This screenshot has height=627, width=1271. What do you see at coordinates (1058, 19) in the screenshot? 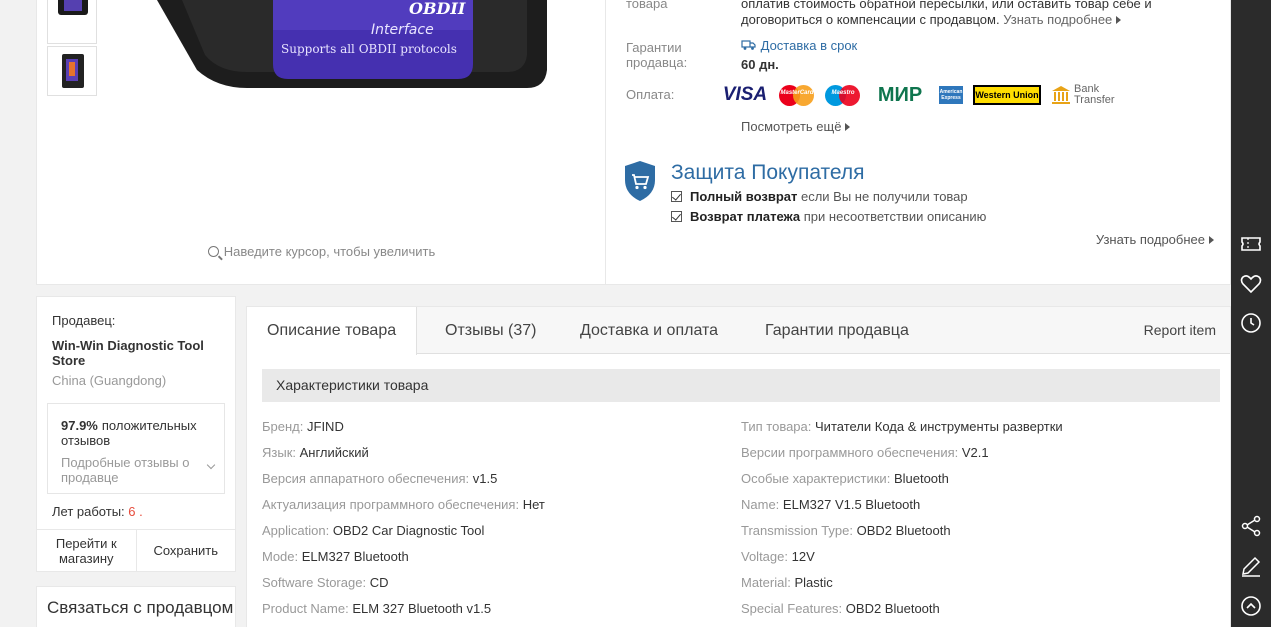
I see `return-more-label: Узнать подробнее` at bounding box center [1058, 19].